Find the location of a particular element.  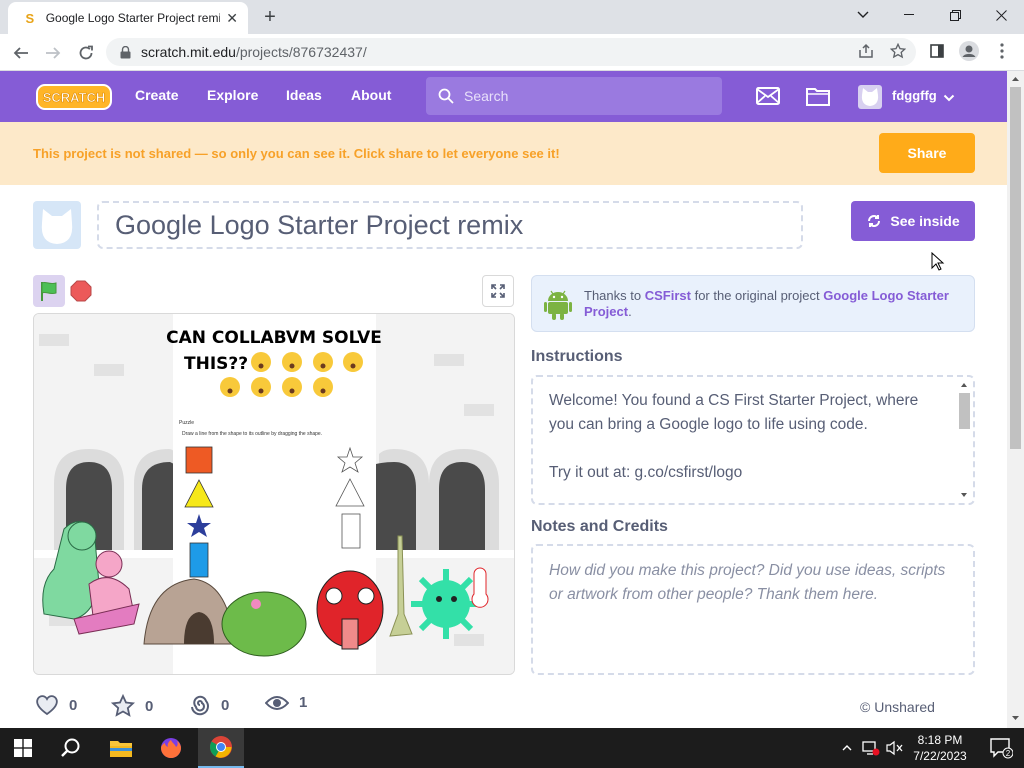

remix-spiral-icon is located at coordinates (200, 705).